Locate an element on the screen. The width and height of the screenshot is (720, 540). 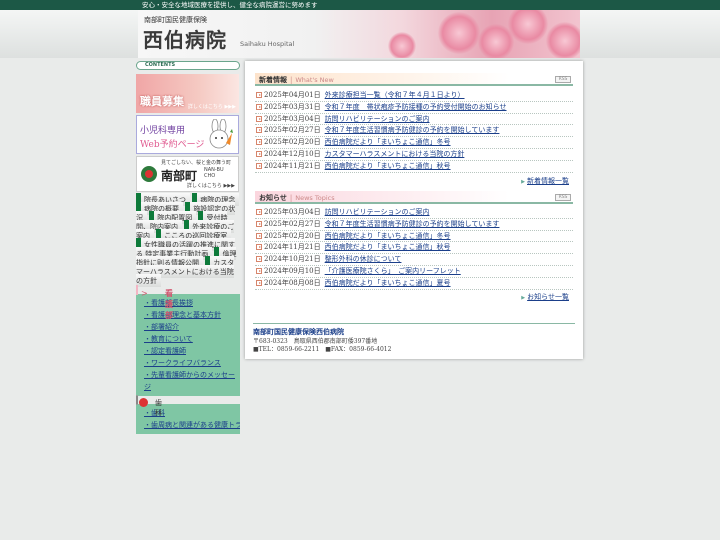
nursing-item-senior-messages: 先輩看護師からのメッセージ is located at coordinates (192, 381).